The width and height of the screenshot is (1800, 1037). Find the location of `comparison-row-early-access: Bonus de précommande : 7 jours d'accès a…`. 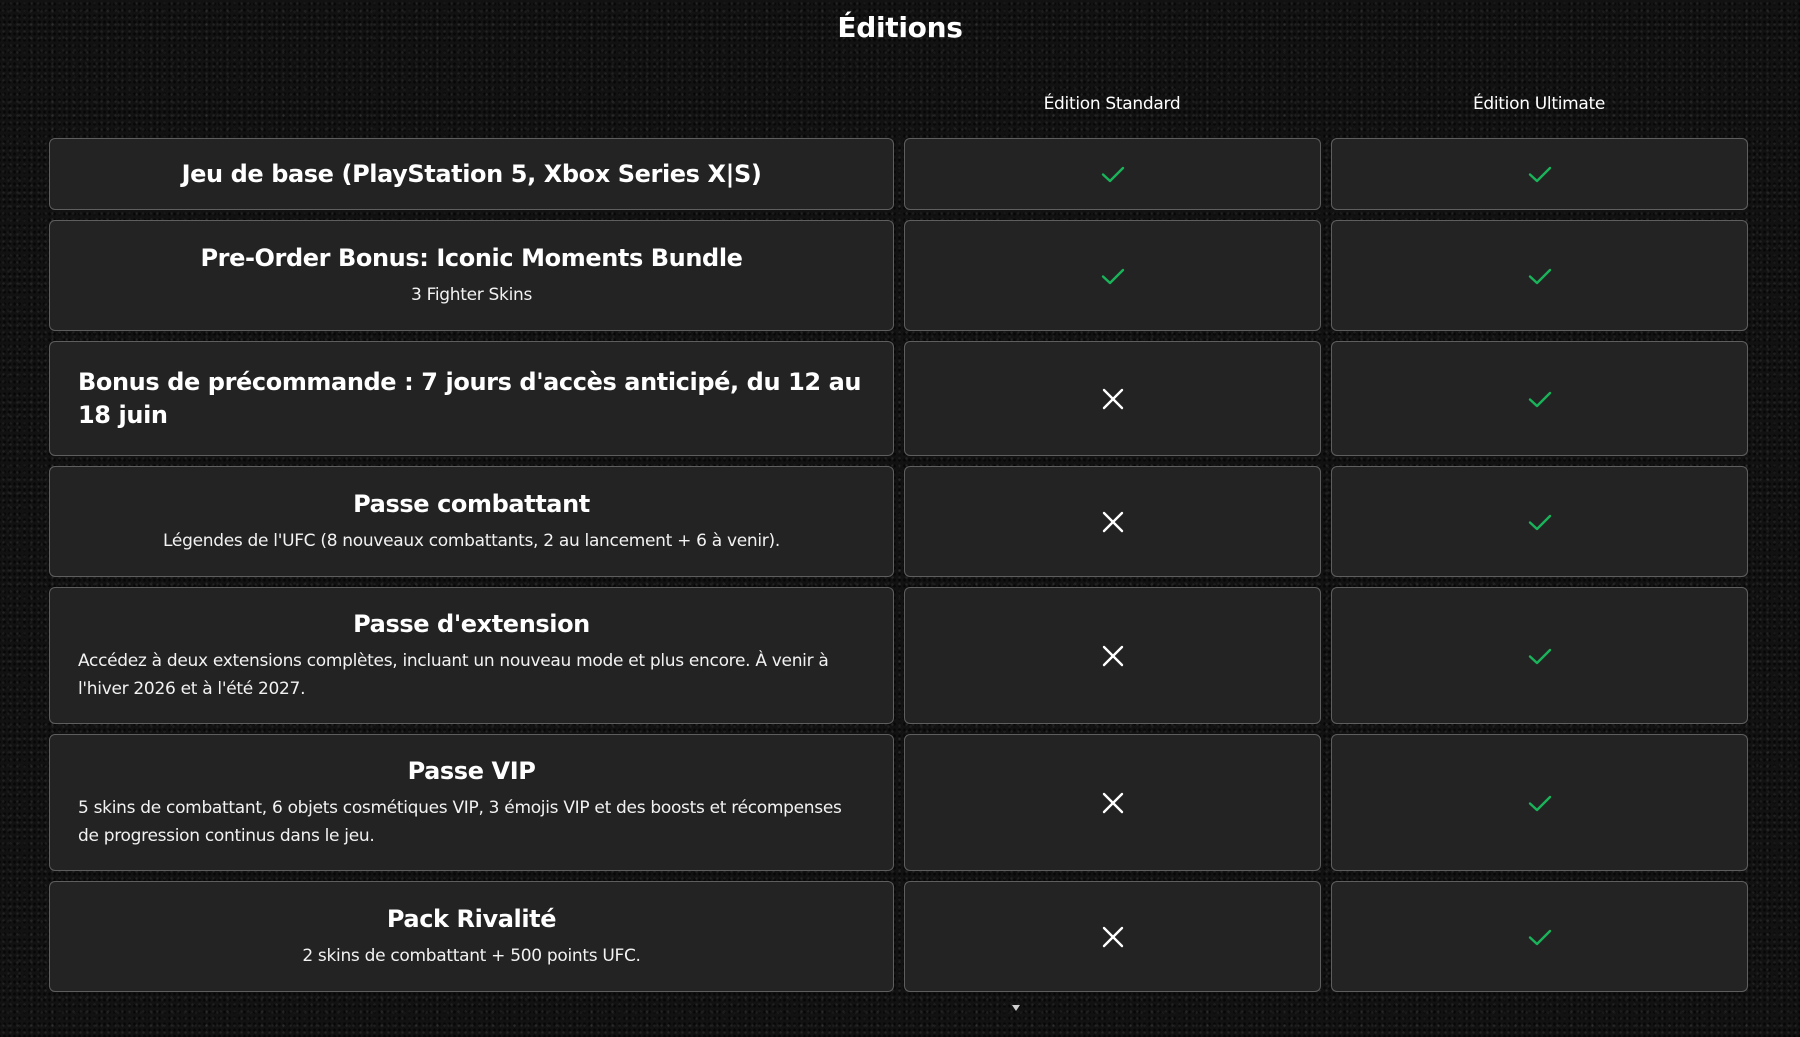

comparison-row-early-access: Bonus de précommande : 7 jours d'accès a… is located at coordinates (898, 398).